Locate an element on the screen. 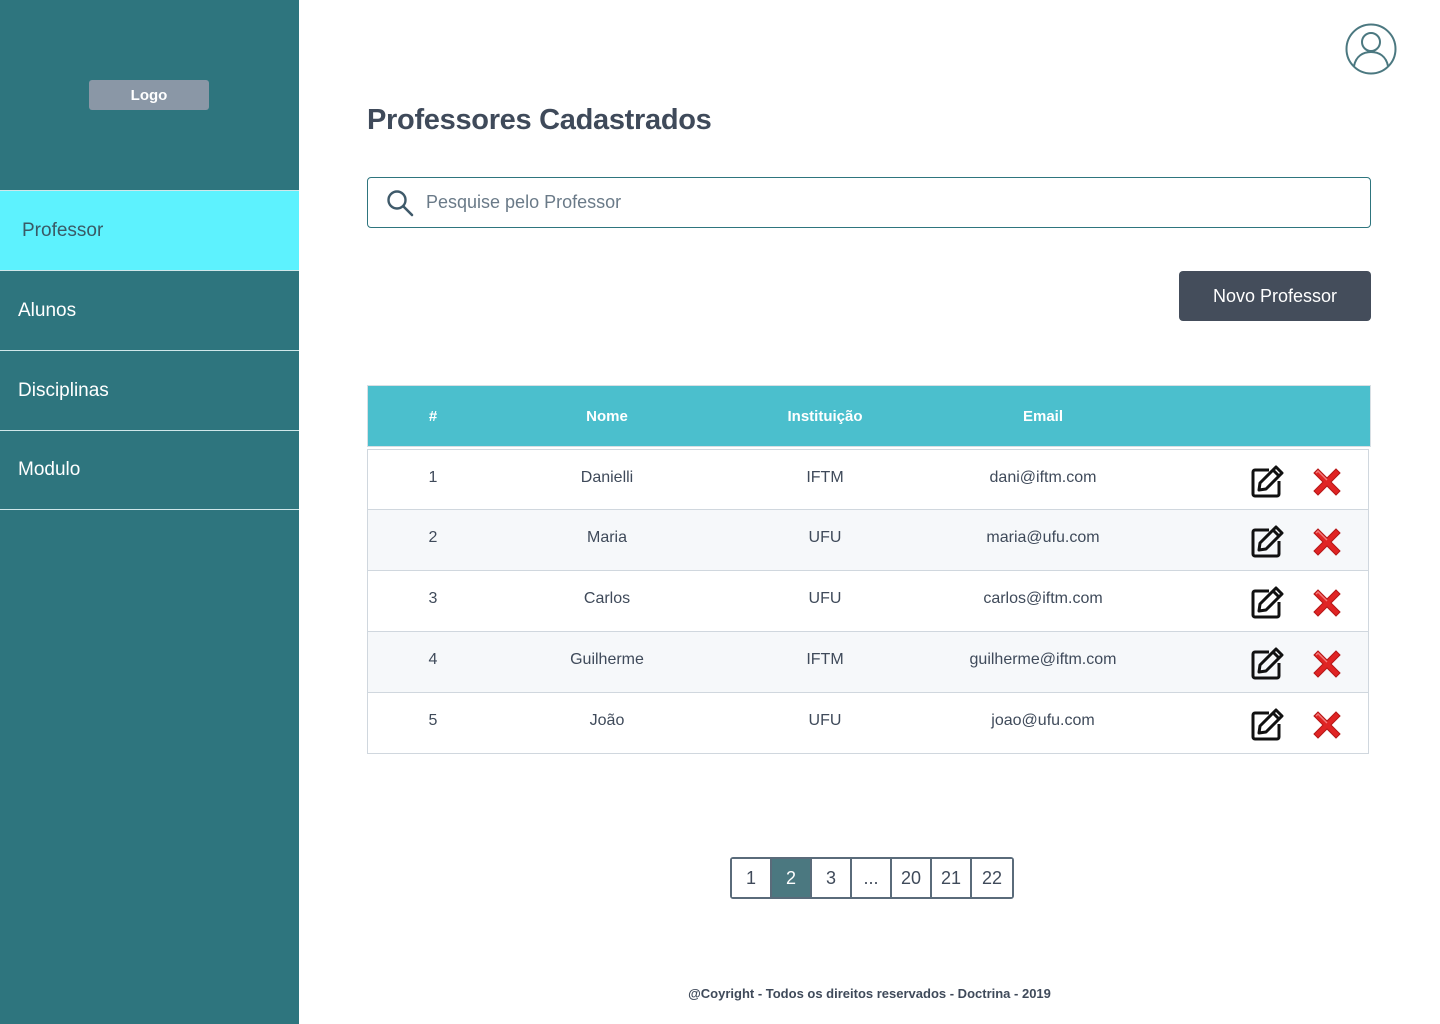 The image size is (1440, 1024). cell-nome: Danielli is located at coordinates (607, 477).